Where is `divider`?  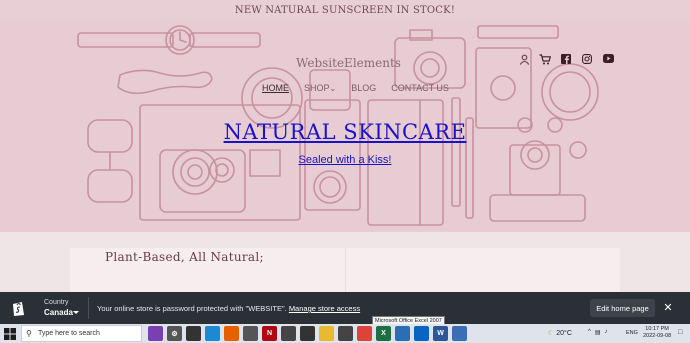 divider is located at coordinates (88, 308).